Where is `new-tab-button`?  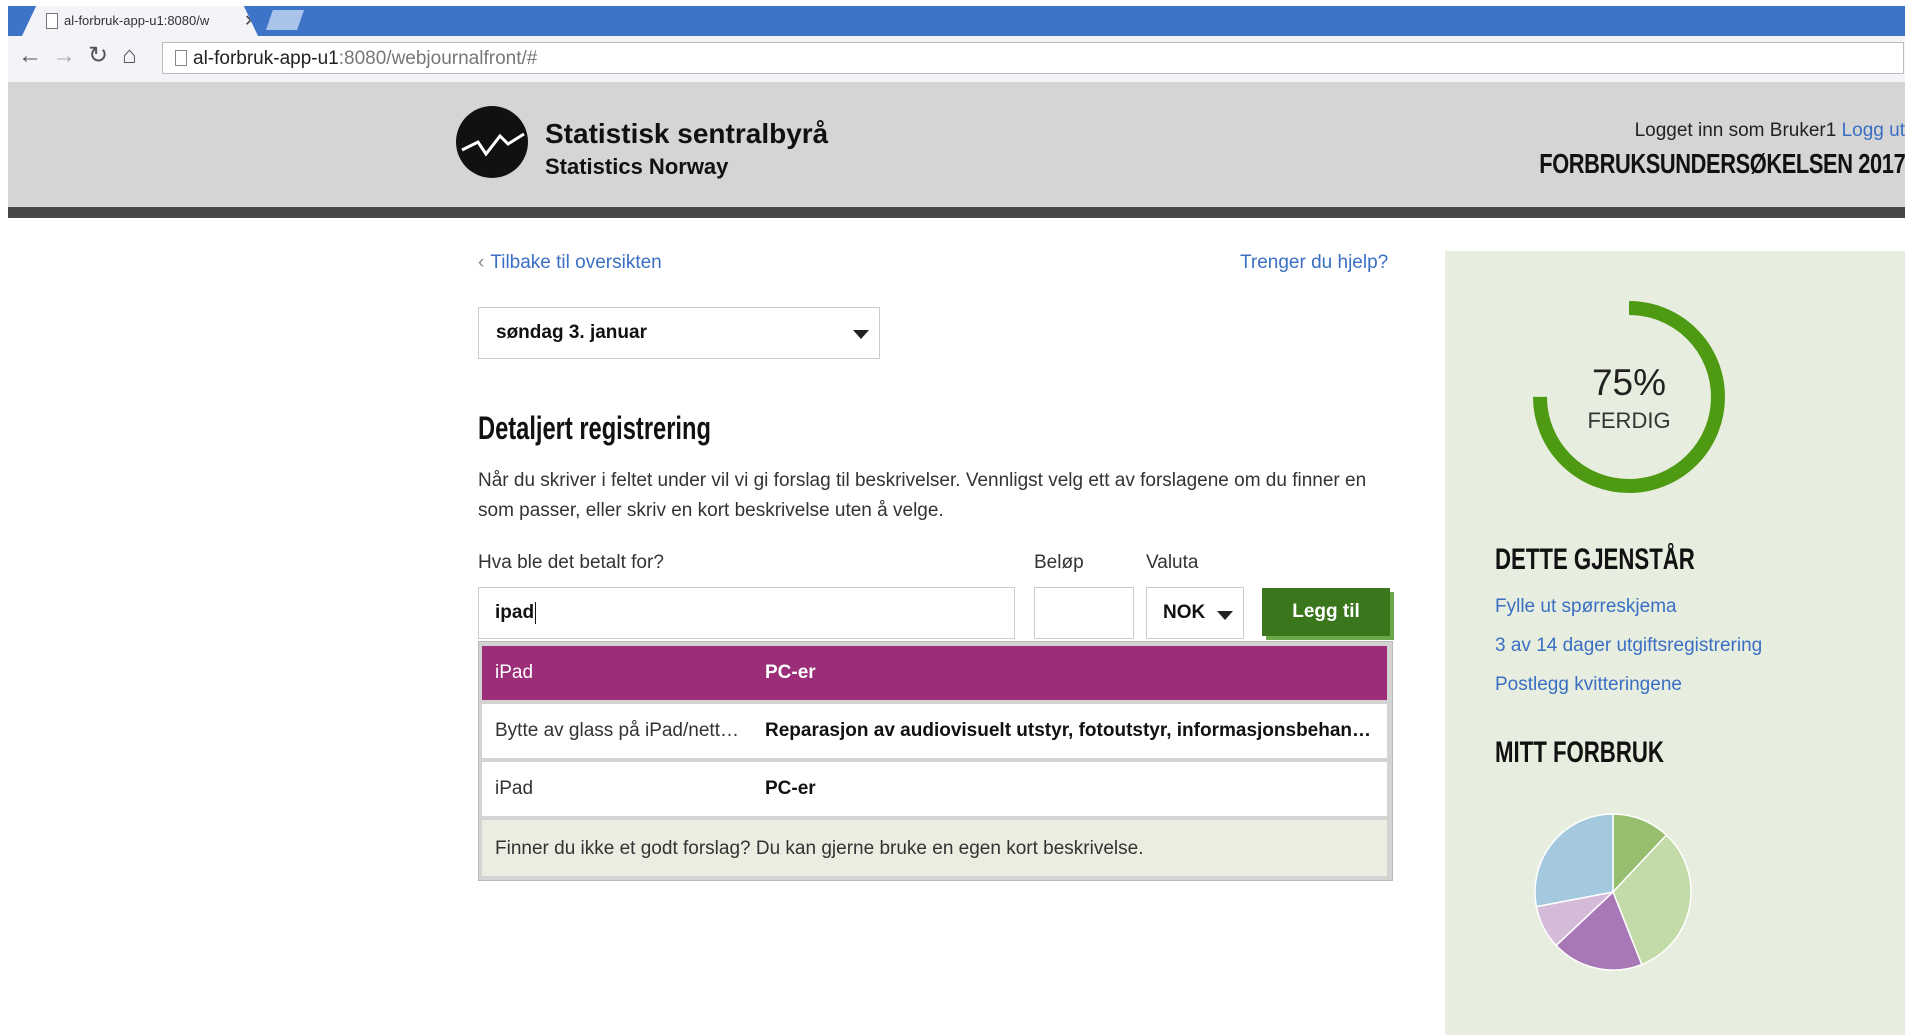 new-tab-button is located at coordinates (285, 20).